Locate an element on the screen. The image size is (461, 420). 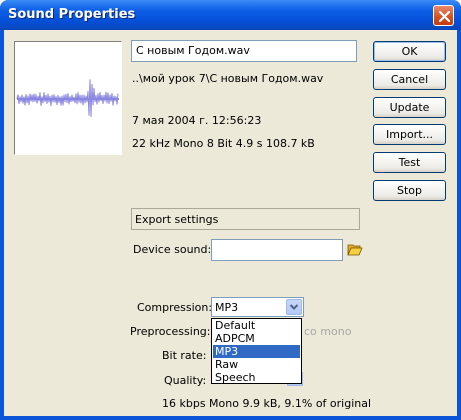
stop-button: Stop is located at coordinates (409, 190).